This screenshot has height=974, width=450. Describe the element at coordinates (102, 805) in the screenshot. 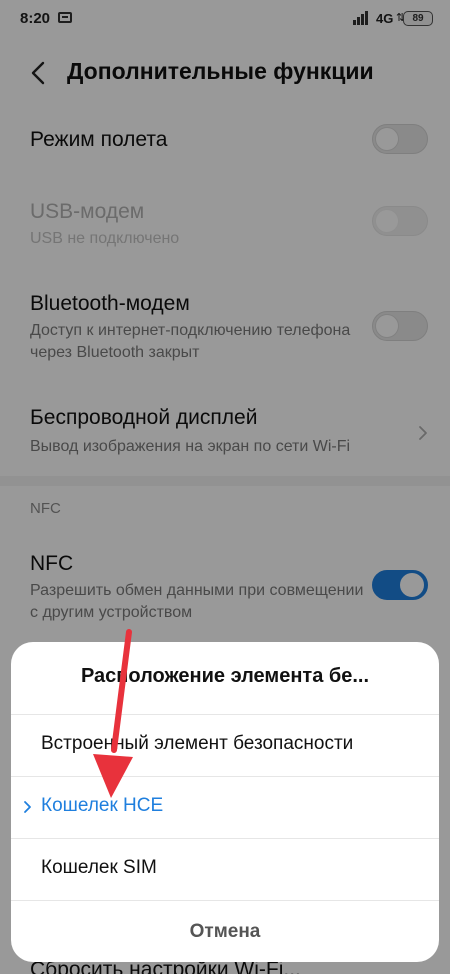

I see `option-label: Кошелек HCE` at that location.